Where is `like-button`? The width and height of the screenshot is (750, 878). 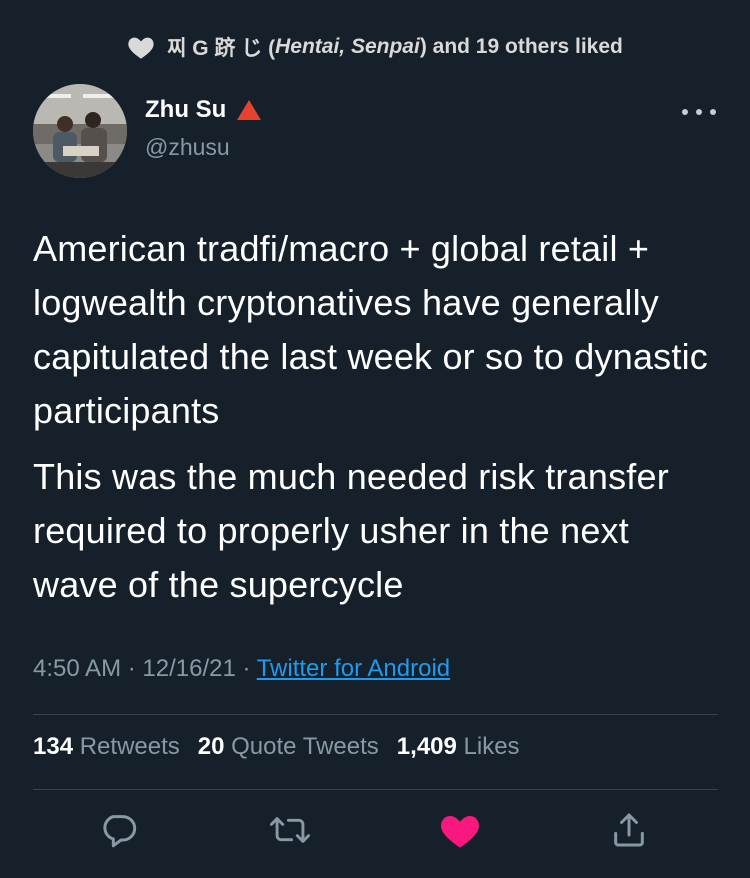 like-button is located at coordinates (460, 832).